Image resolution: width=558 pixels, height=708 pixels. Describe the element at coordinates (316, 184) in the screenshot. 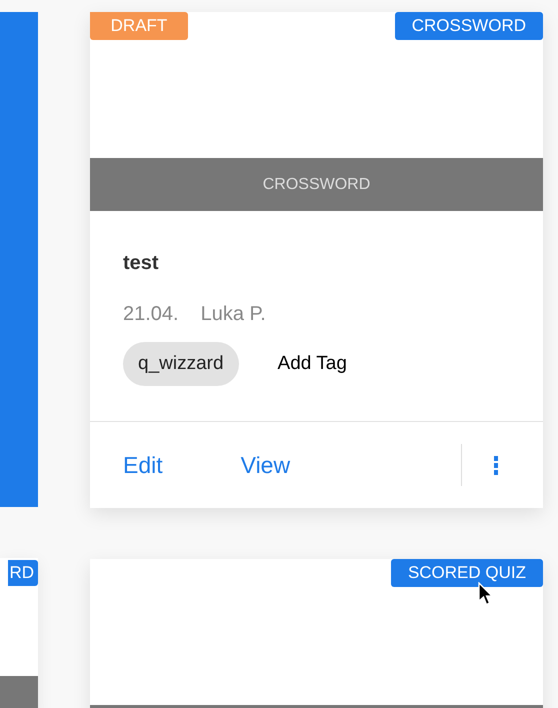

I see `band-label: CROSSWORD` at that location.